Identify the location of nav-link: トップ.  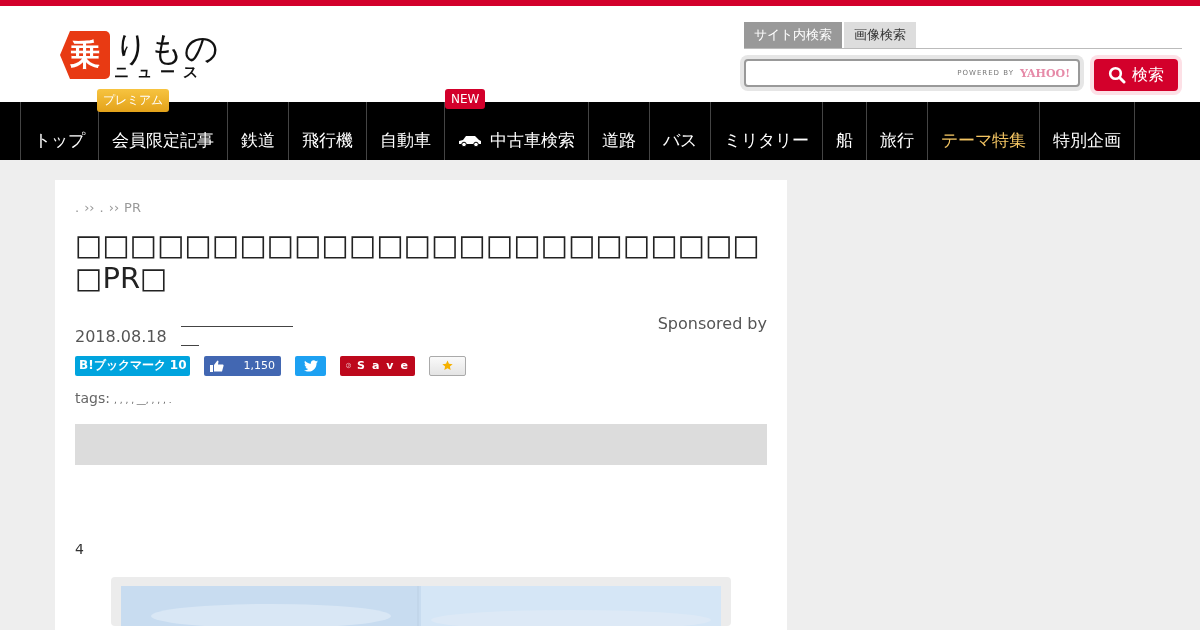
(59, 144).